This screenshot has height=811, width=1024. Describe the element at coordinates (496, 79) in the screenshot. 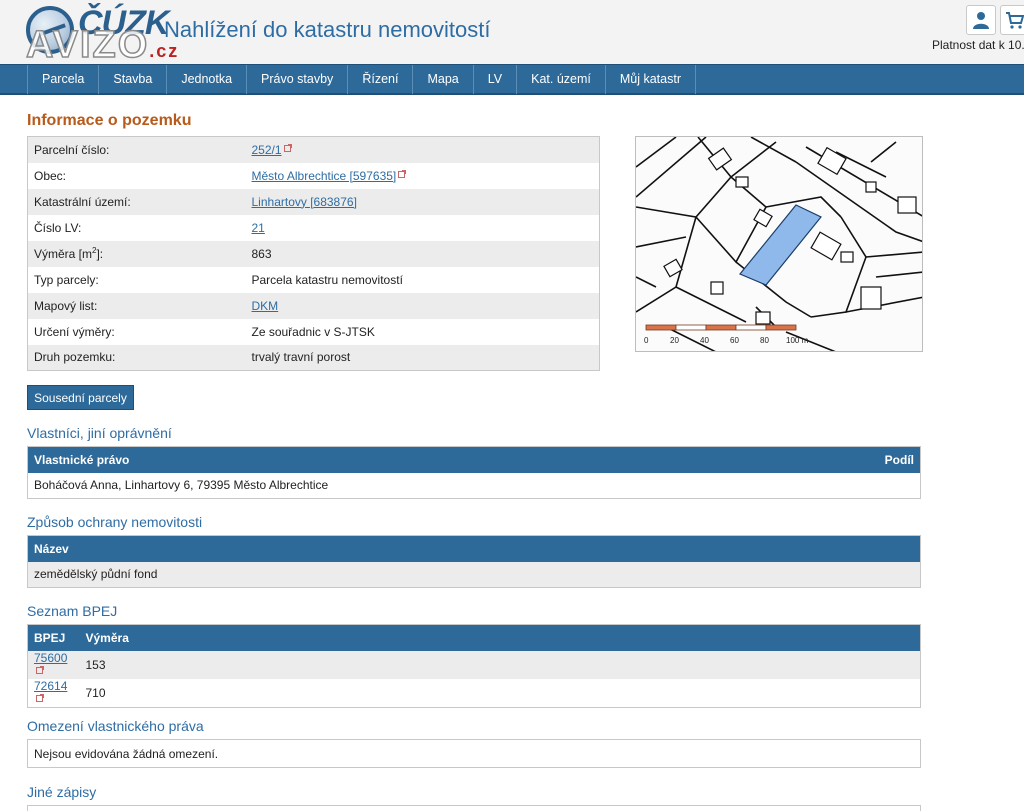

I see `nav-item-lv: LV` at that location.